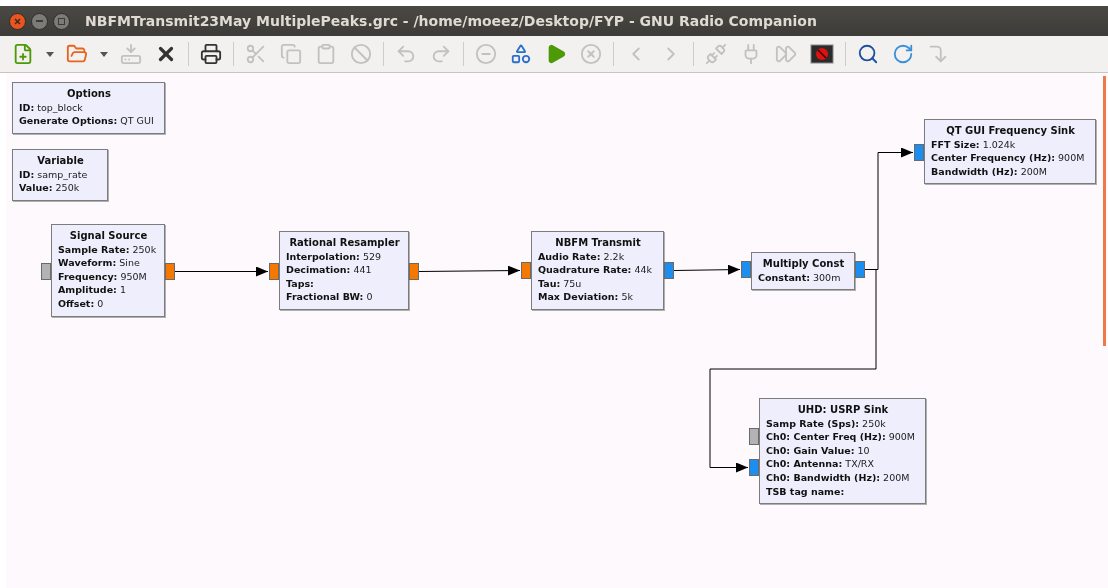 This screenshot has height=588, width=1108. Describe the element at coordinates (800, 277) in the screenshot. I see `block-param: Constant: 300m` at that location.